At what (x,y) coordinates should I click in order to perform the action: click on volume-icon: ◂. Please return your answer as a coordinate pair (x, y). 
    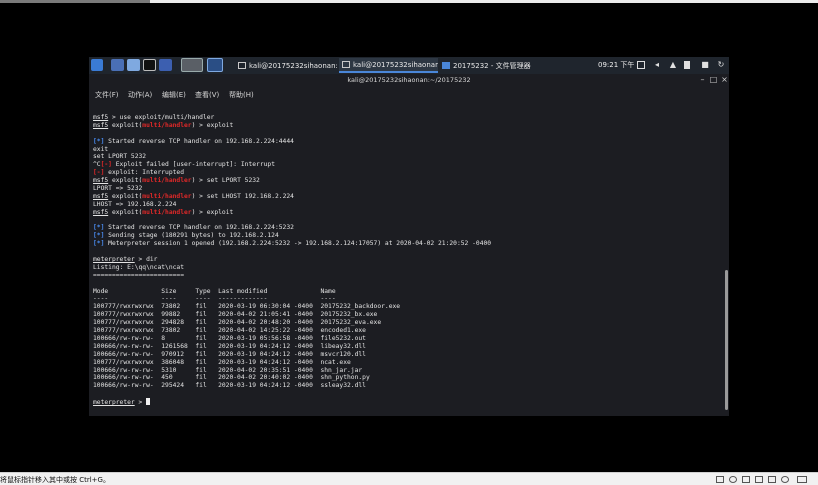
    Looking at the image, I should click on (657, 65).